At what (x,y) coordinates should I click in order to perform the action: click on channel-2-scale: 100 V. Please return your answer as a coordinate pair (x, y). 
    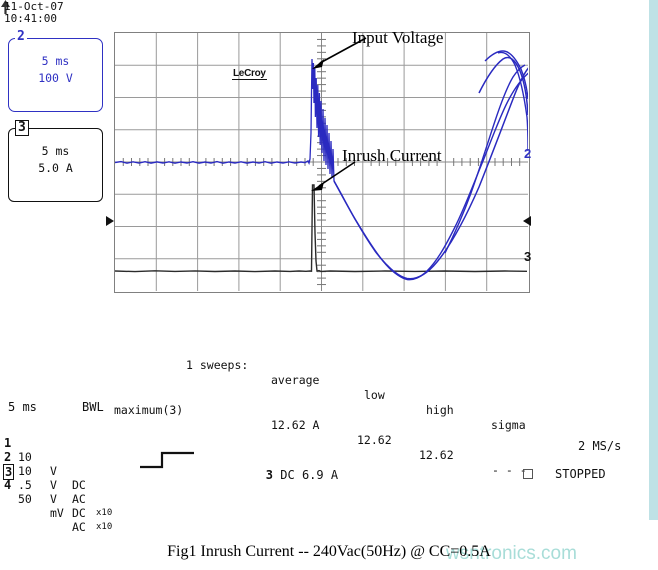
    Looking at the image, I should click on (55, 78).